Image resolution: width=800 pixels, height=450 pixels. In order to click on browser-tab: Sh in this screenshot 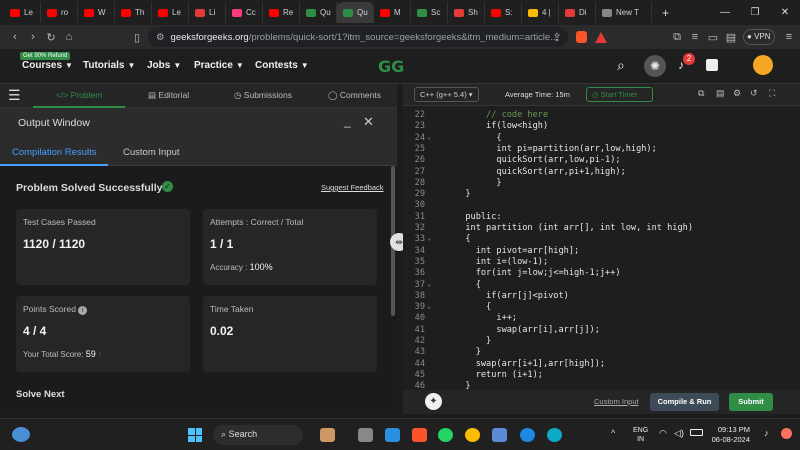, I will do `click(466, 12)`.